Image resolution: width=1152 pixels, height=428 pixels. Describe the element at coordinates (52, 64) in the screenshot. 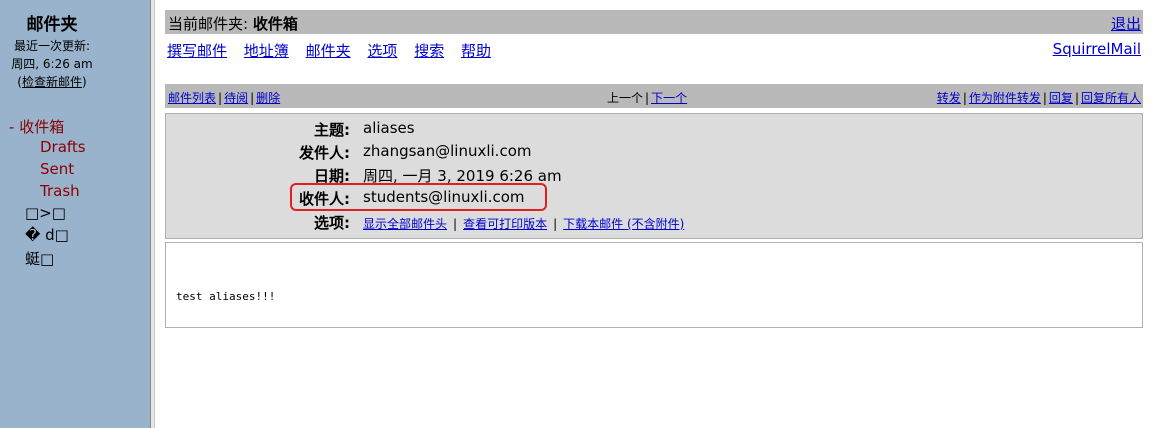

I see `last-update-time: 周四, 6:26 am` at that location.